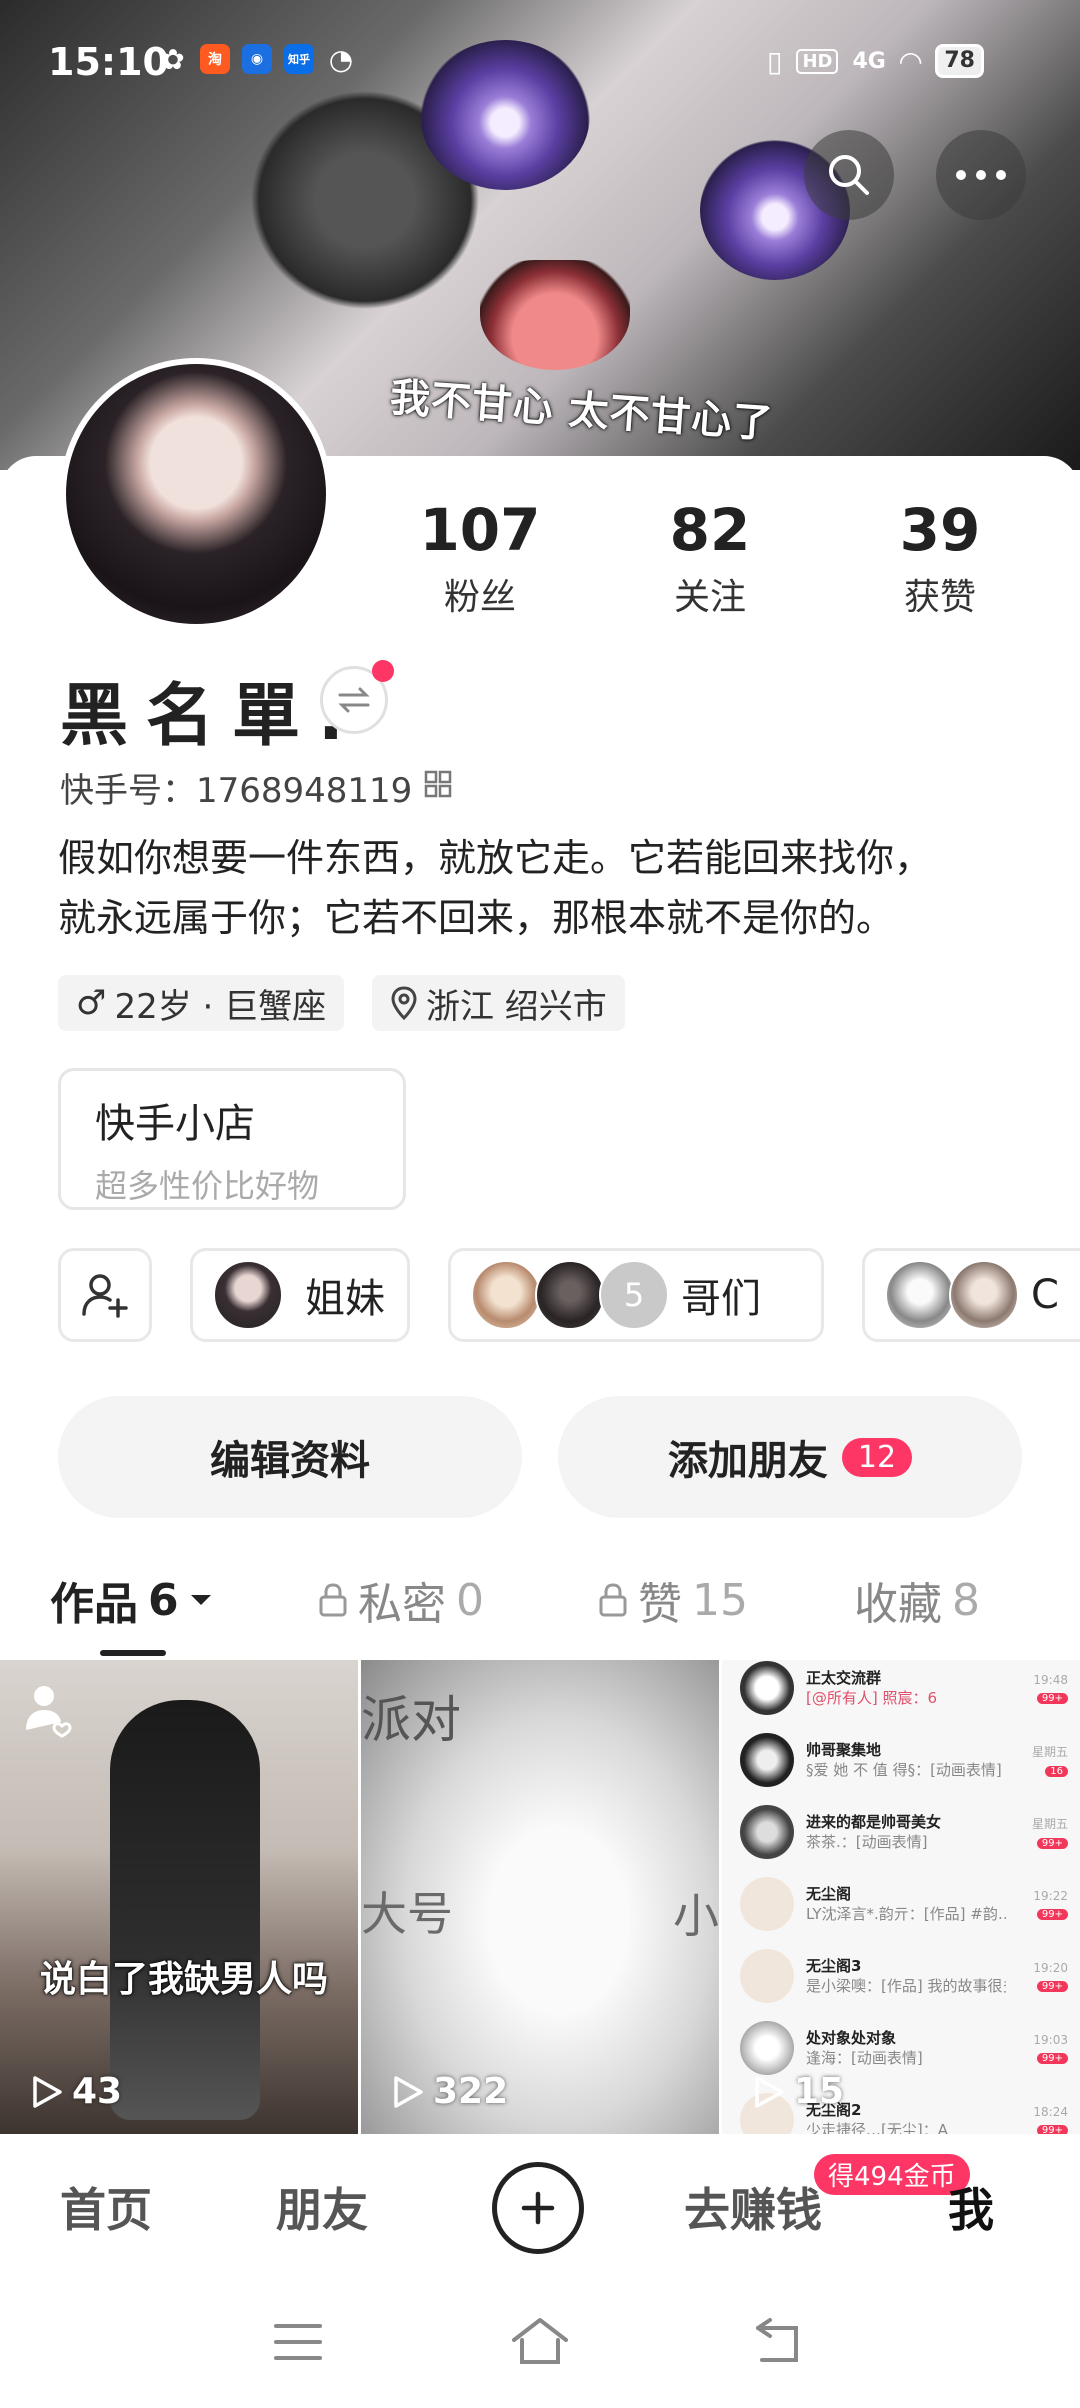  What do you see at coordinates (196, 494) in the screenshot?
I see `avatar` at bounding box center [196, 494].